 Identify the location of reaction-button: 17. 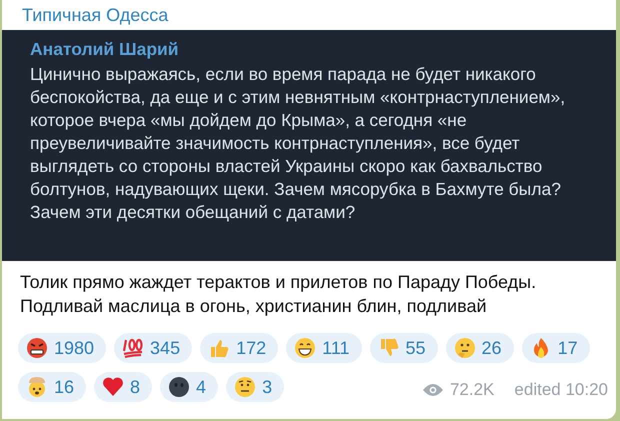
(556, 348).